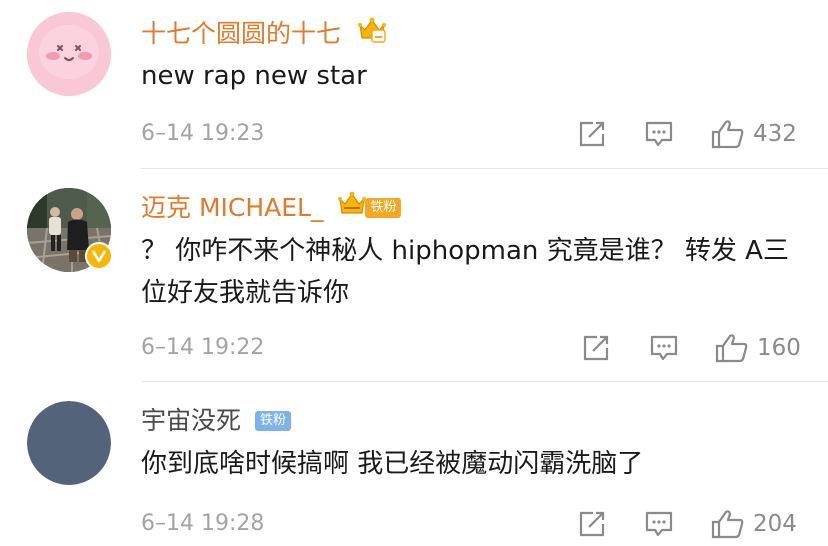  Describe the element at coordinates (241, 33) in the screenshot. I see `username: 十七个圆圆的十七` at that location.